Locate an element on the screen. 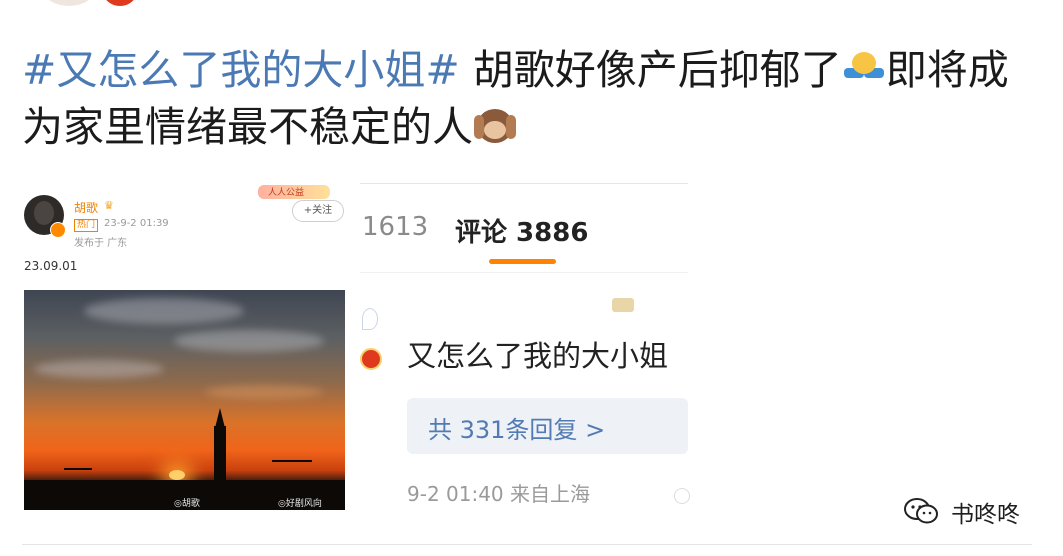 This screenshot has width=1063, height=556. replies-link: 共 331条回复 > is located at coordinates (517, 430).